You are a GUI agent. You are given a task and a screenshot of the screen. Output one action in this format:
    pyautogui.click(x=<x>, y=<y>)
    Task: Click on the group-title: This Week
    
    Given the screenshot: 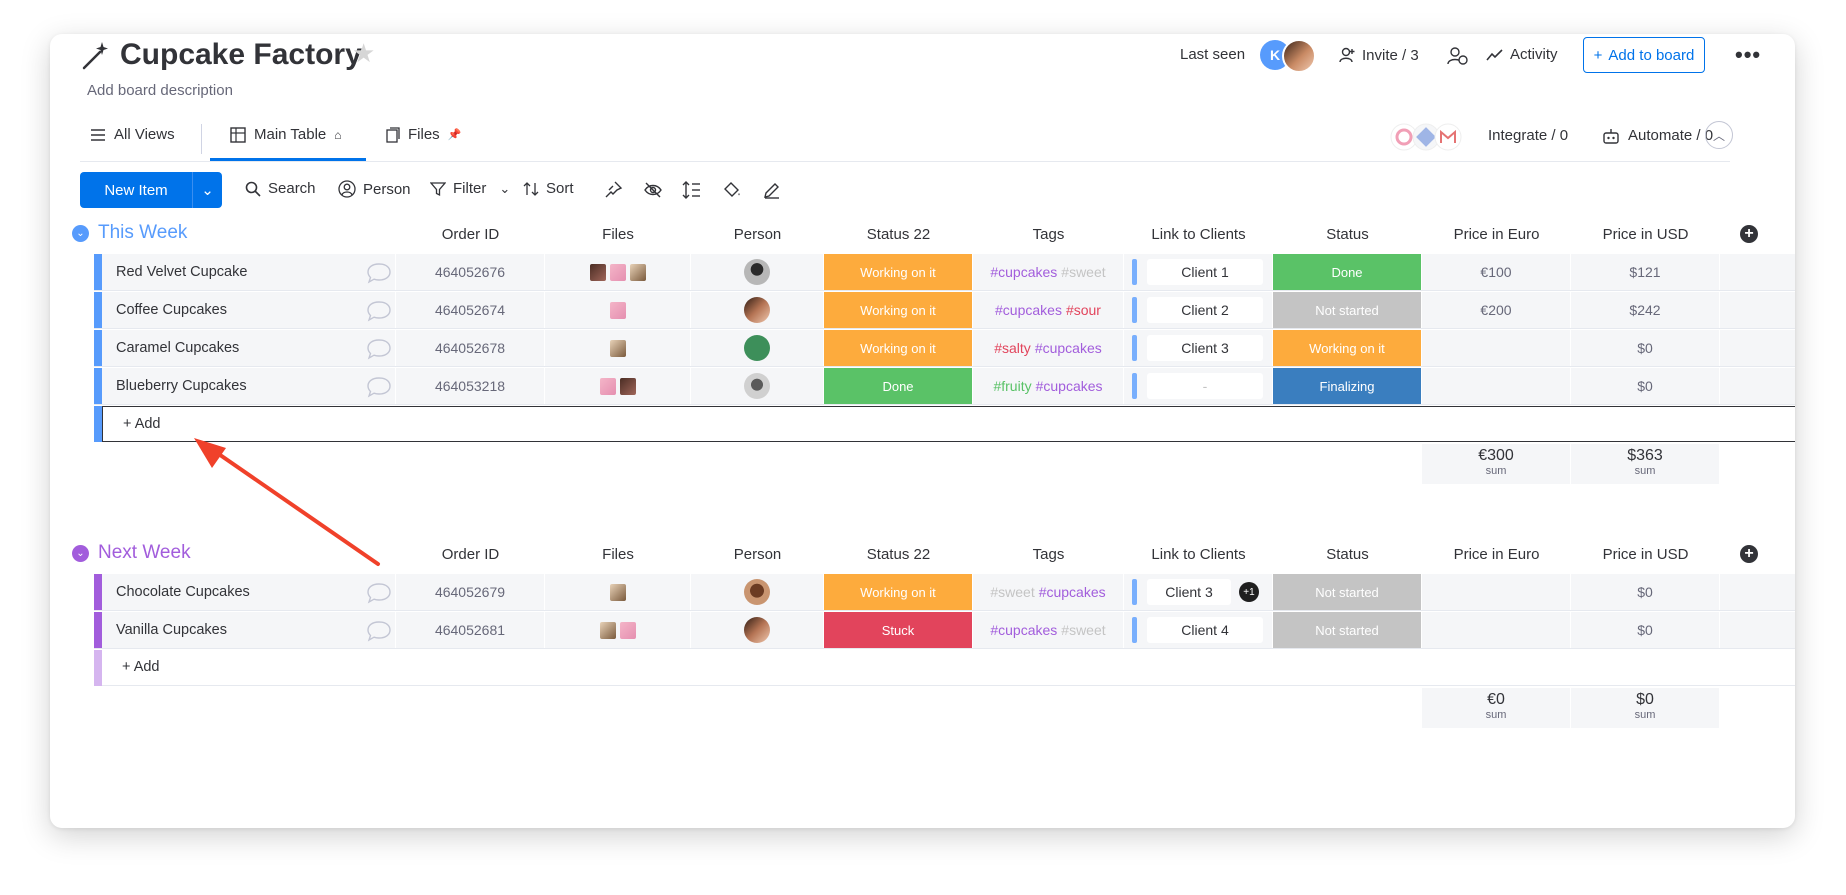 What is the action you would take?
    pyautogui.click(x=142, y=233)
    